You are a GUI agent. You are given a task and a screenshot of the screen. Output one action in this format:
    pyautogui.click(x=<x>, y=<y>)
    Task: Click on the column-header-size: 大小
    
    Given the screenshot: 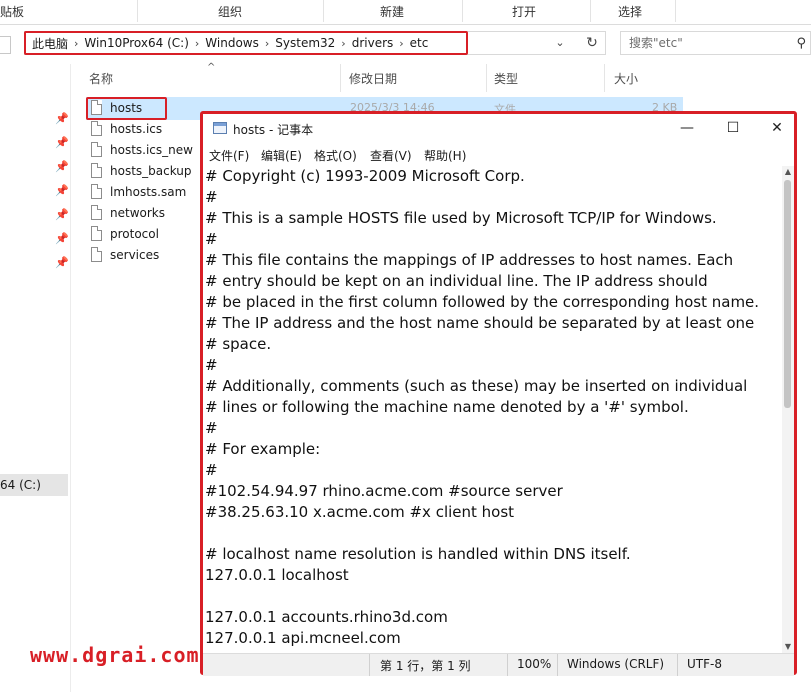 What is the action you would take?
    pyautogui.click(x=626, y=78)
    